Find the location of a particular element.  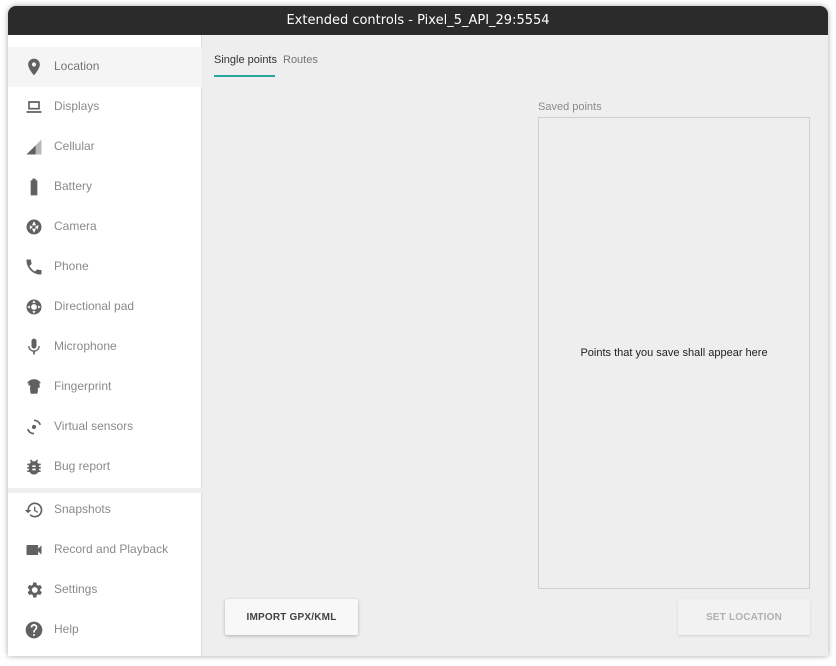

location-pin-icon is located at coordinates (34, 67).